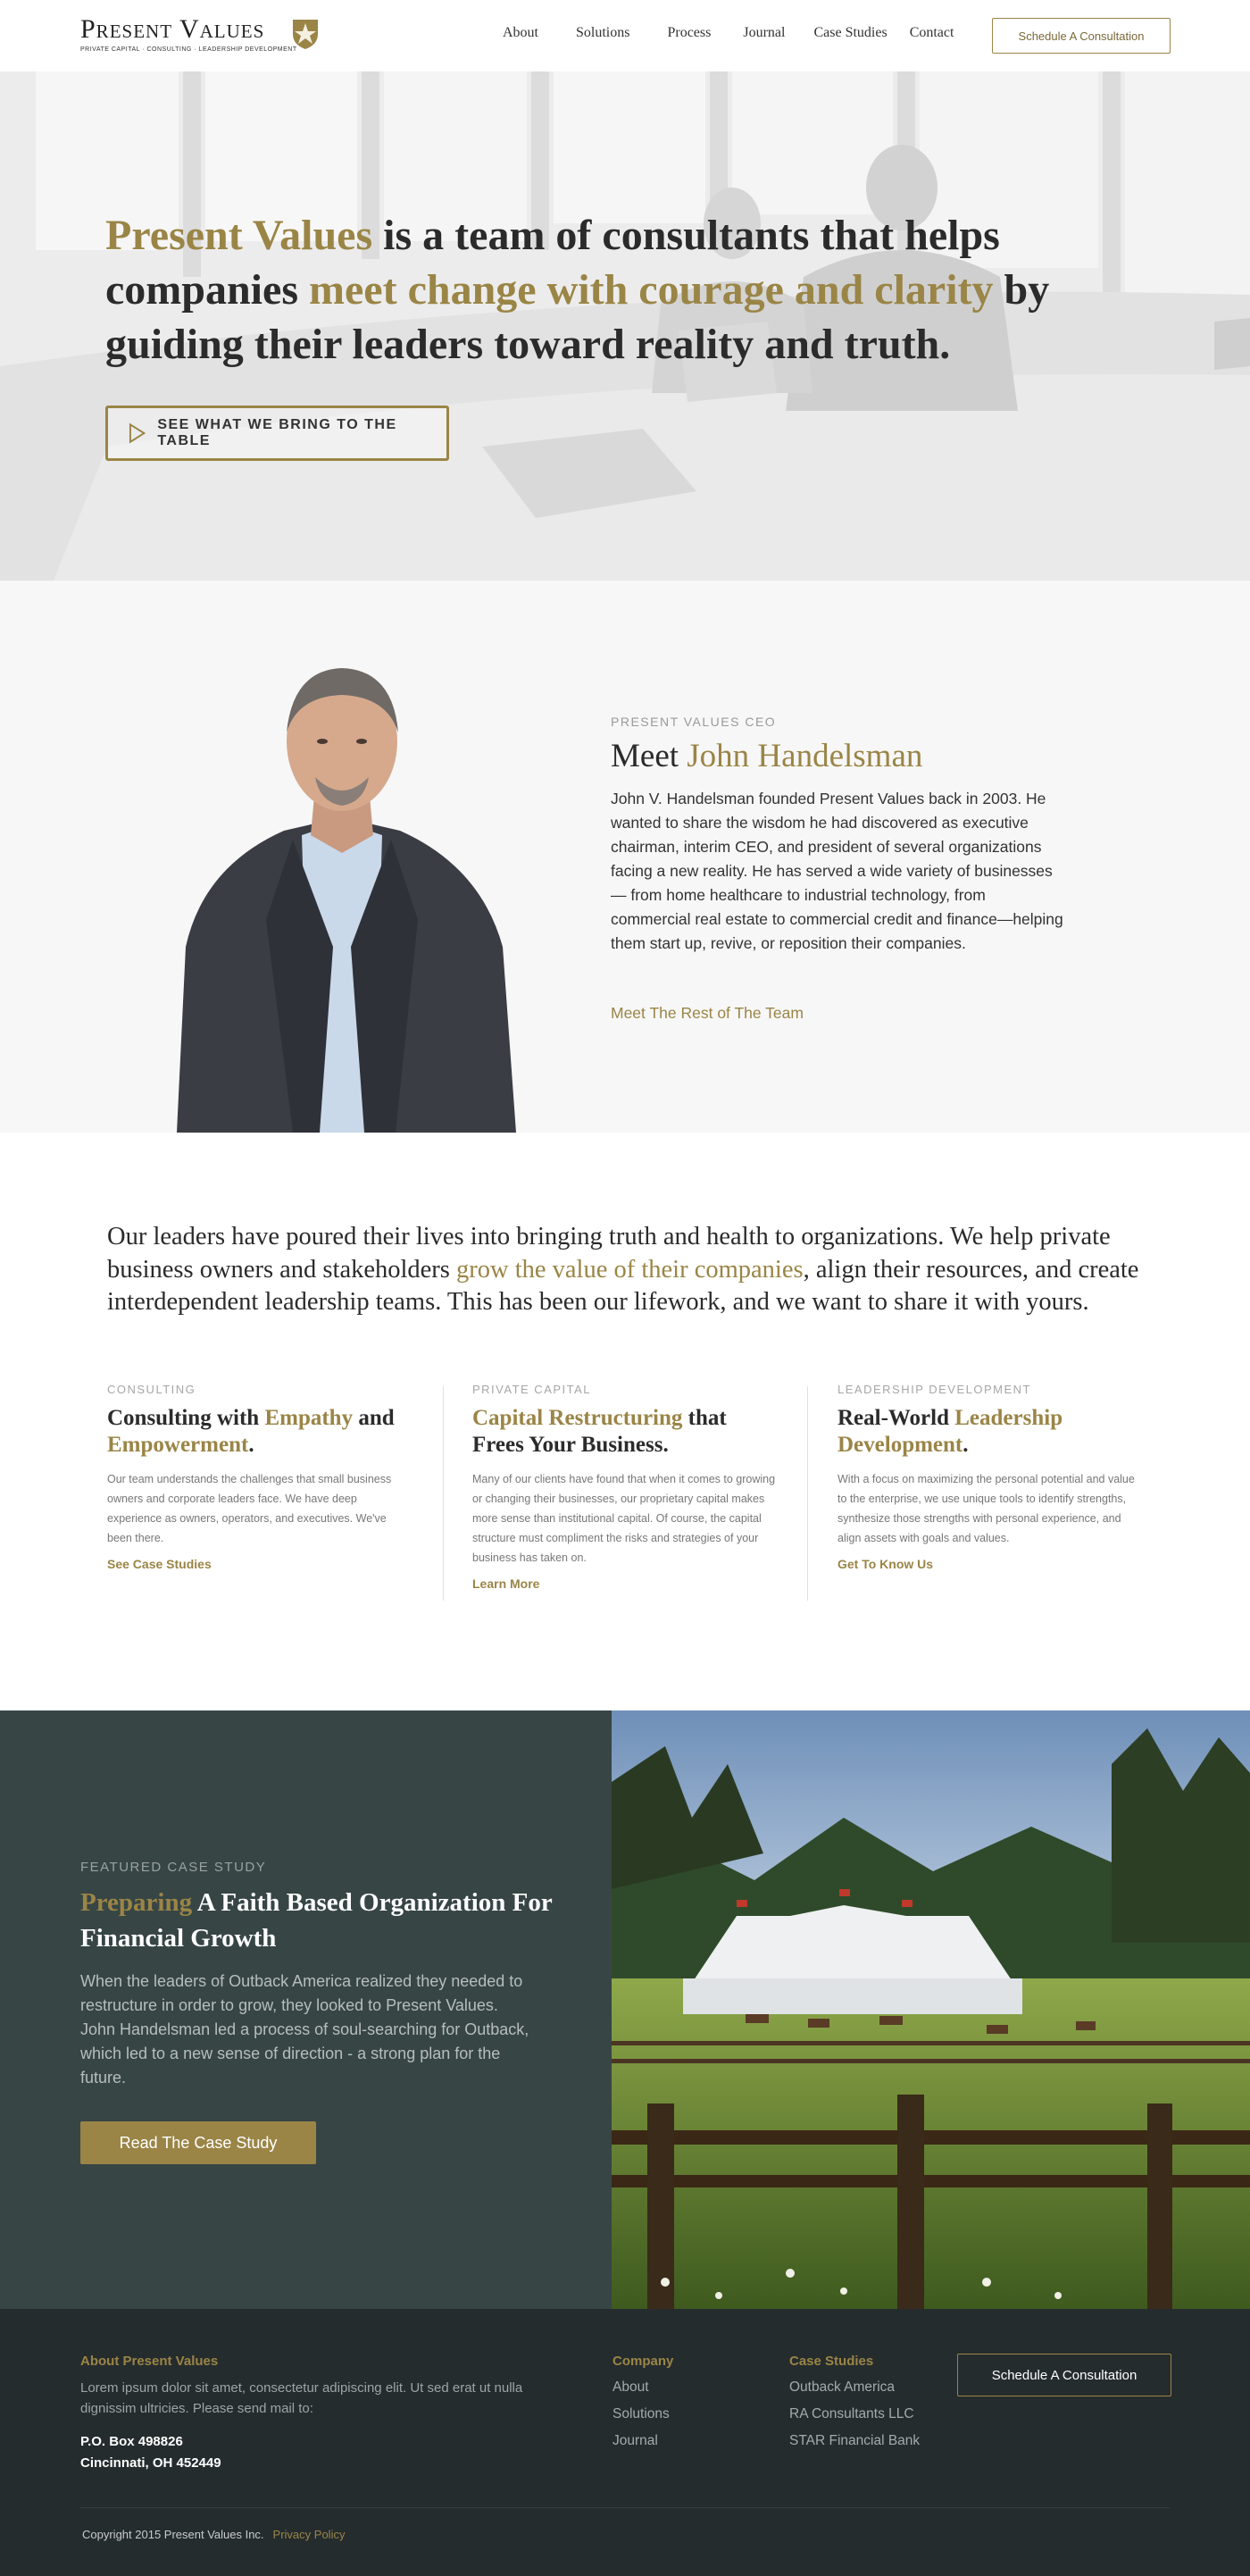  I want to click on mission-intro-highlight: grow the value of their companies, so click(630, 1270).